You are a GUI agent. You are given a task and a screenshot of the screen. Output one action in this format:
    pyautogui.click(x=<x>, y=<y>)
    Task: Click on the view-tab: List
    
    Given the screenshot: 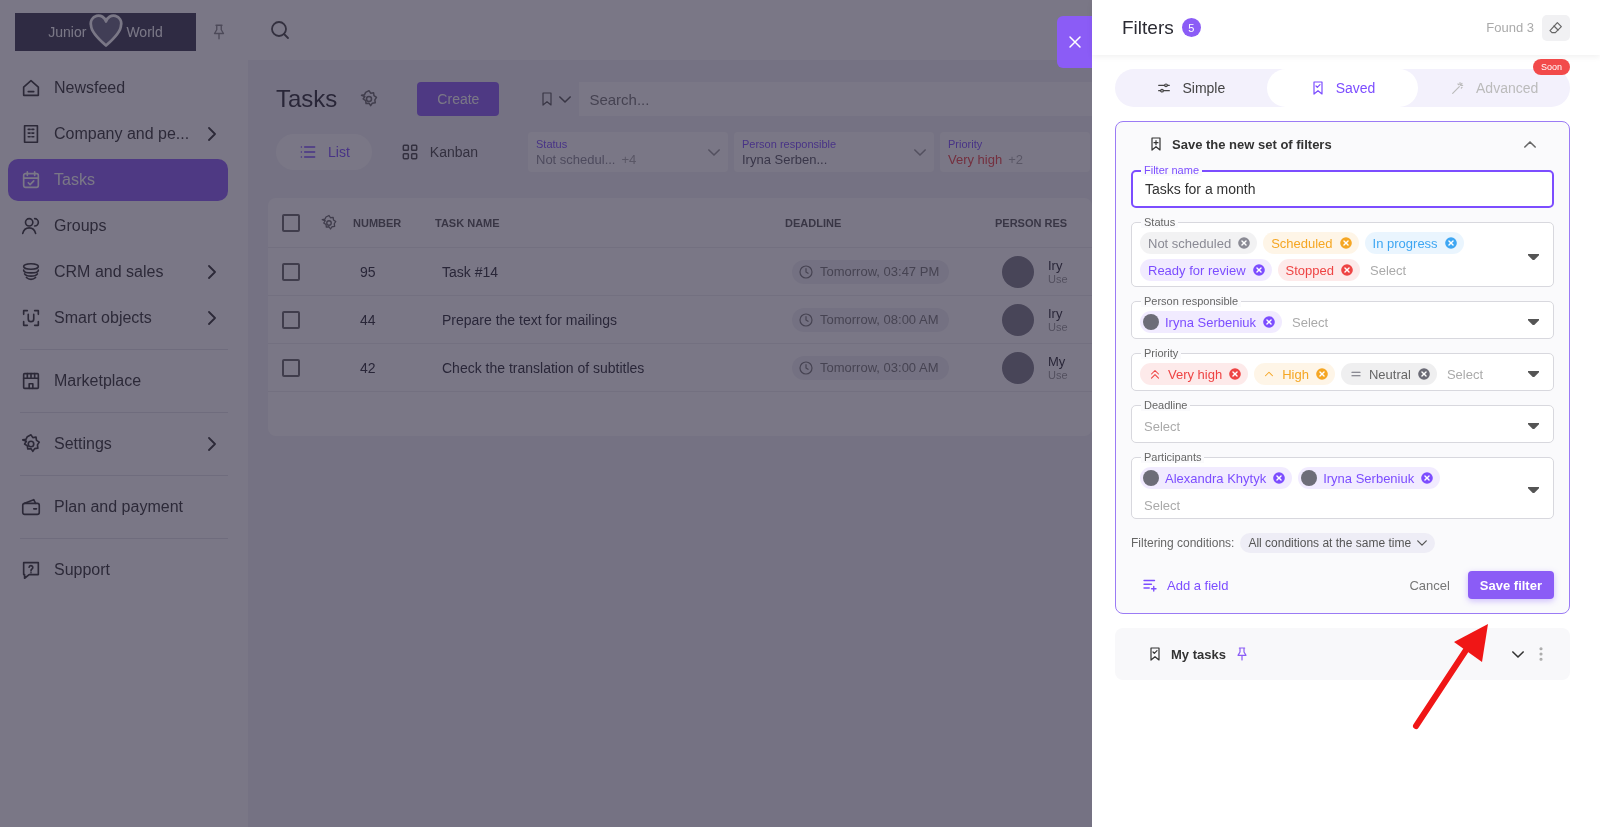 What is the action you would take?
    pyautogui.click(x=324, y=152)
    